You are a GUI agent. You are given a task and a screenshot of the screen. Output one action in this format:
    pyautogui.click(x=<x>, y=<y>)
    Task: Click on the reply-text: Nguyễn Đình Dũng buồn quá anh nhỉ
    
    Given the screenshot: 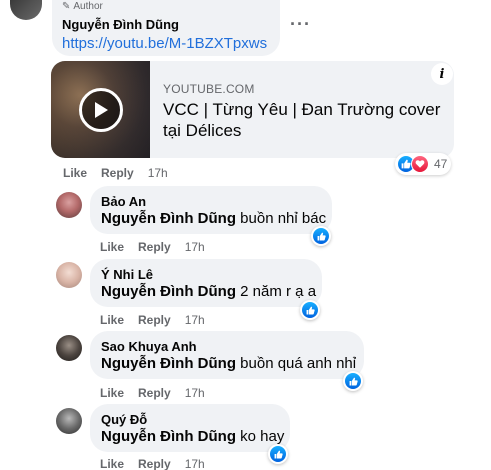 What is the action you would take?
    pyautogui.click(x=229, y=363)
    